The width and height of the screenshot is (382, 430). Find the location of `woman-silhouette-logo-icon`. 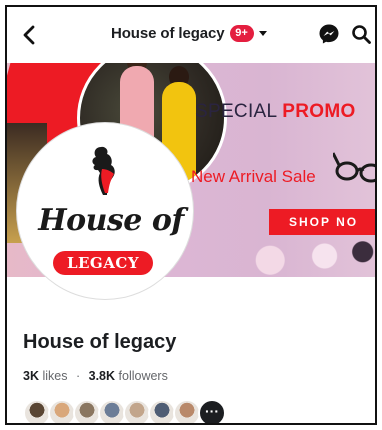

woman-silhouette-logo-icon is located at coordinates (103, 170).